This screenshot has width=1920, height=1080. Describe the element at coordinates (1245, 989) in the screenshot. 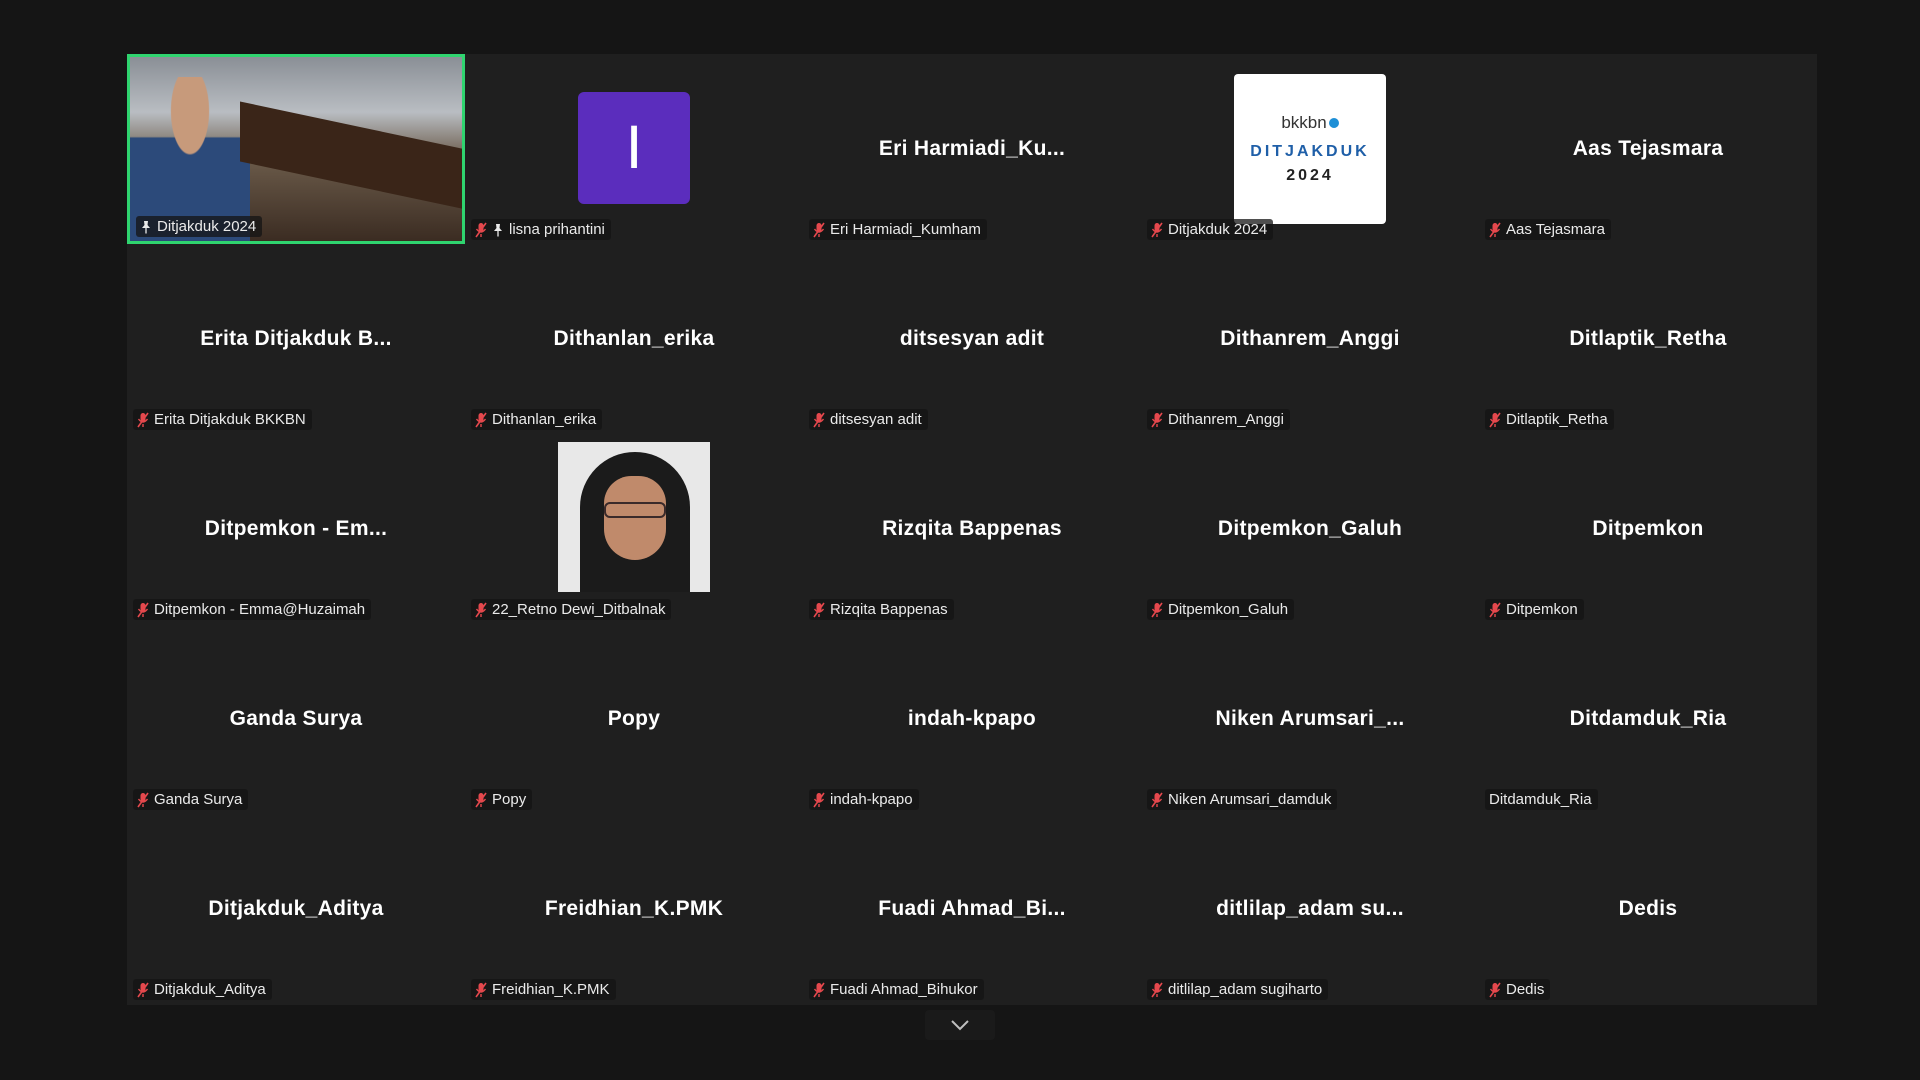

I see `participant-name: ditlilap_adam sugiharto` at that location.